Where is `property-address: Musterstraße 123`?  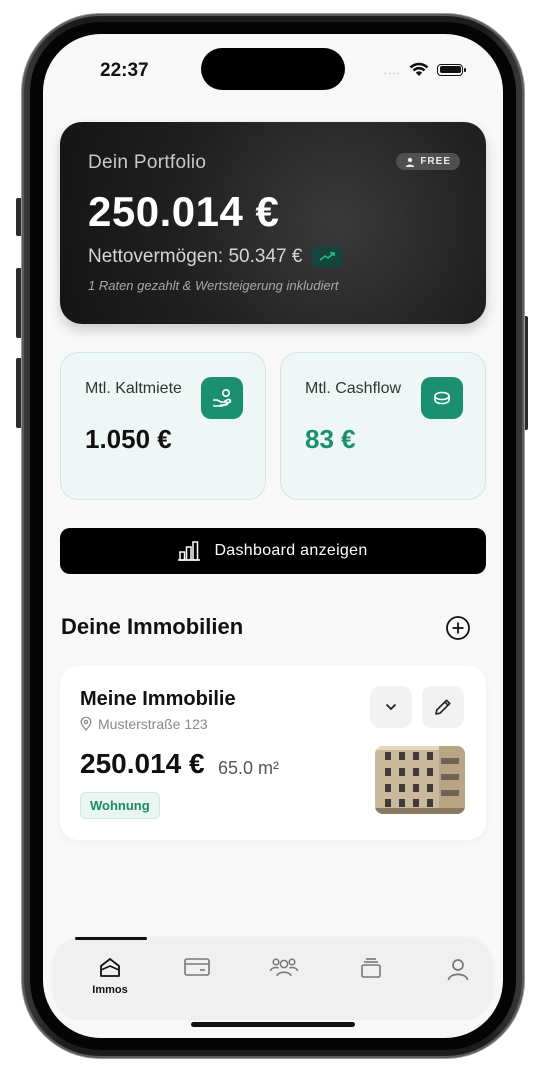 property-address: Musterstraße 123 is located at coordinates (153, 724).